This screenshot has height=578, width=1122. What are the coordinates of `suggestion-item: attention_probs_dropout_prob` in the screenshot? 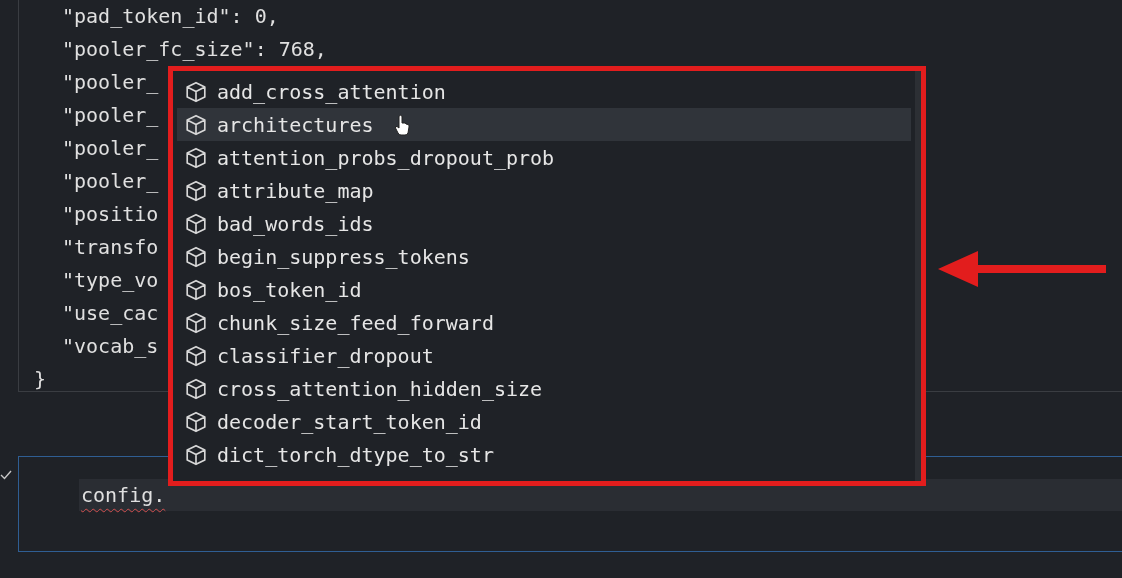 It's located at (544, 157).